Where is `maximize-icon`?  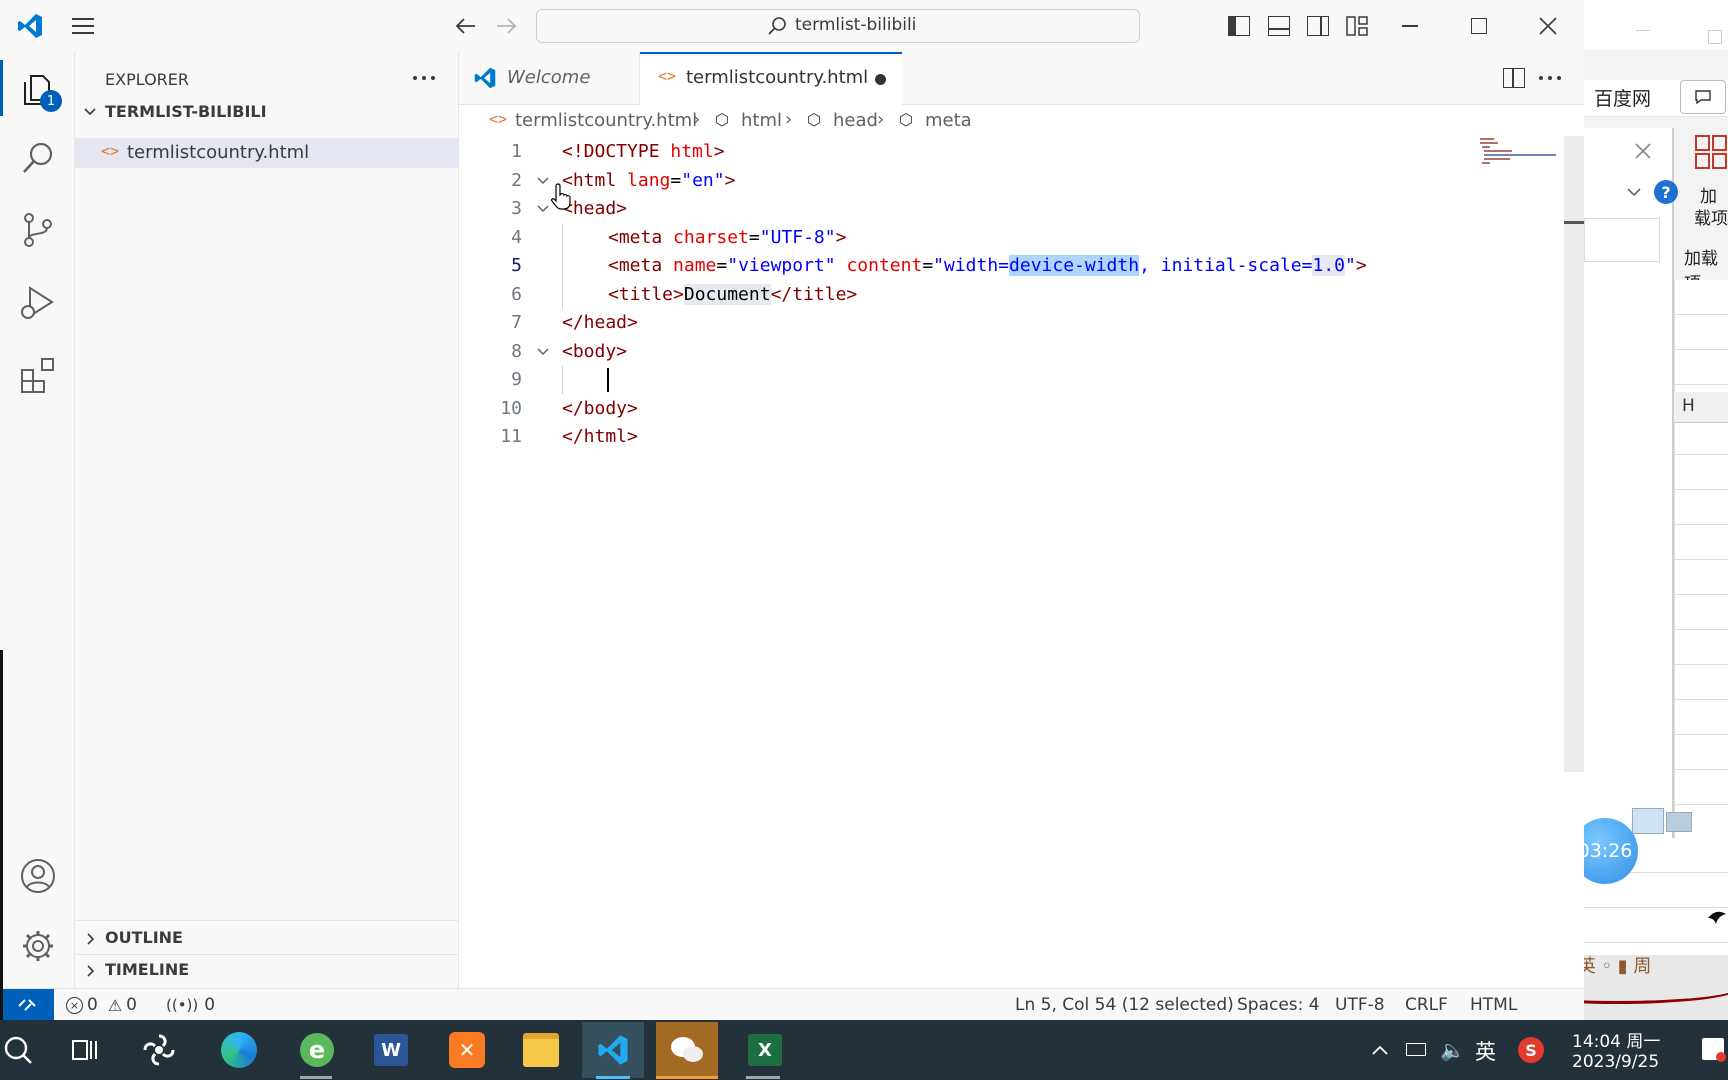 maximize-icon is located at coordinates (1715, 37).